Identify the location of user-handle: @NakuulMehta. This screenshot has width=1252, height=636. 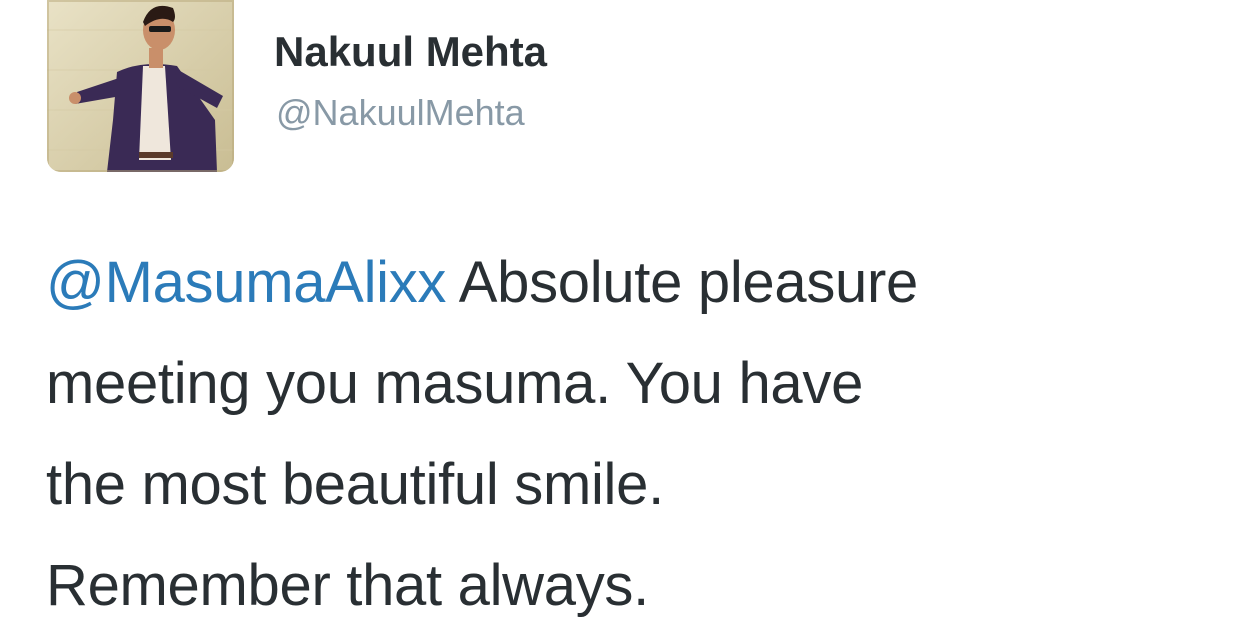
(400, 113).